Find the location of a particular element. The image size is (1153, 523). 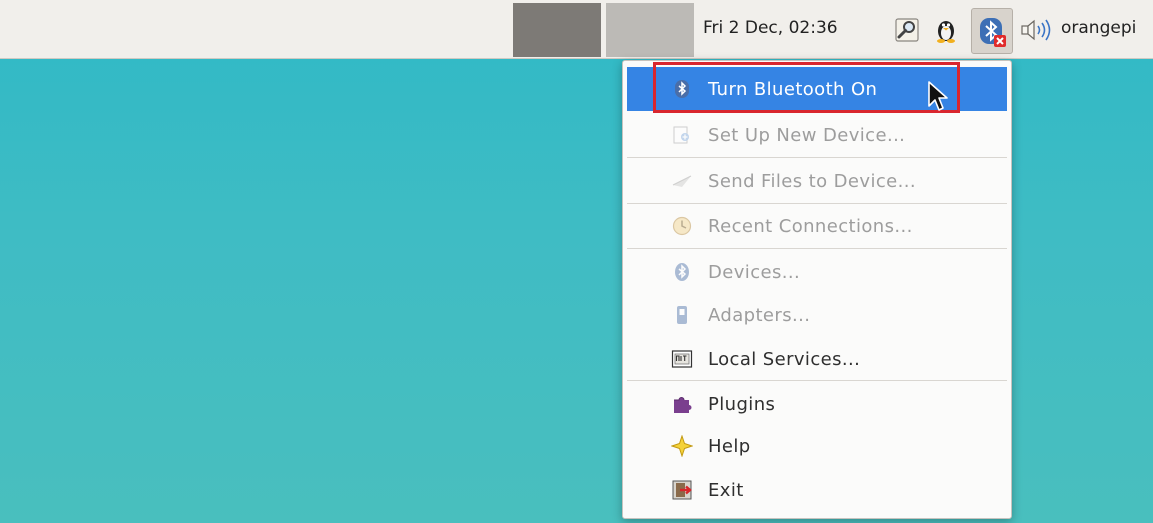

bluetooth-tray-button is located at coordinates (992, 31).